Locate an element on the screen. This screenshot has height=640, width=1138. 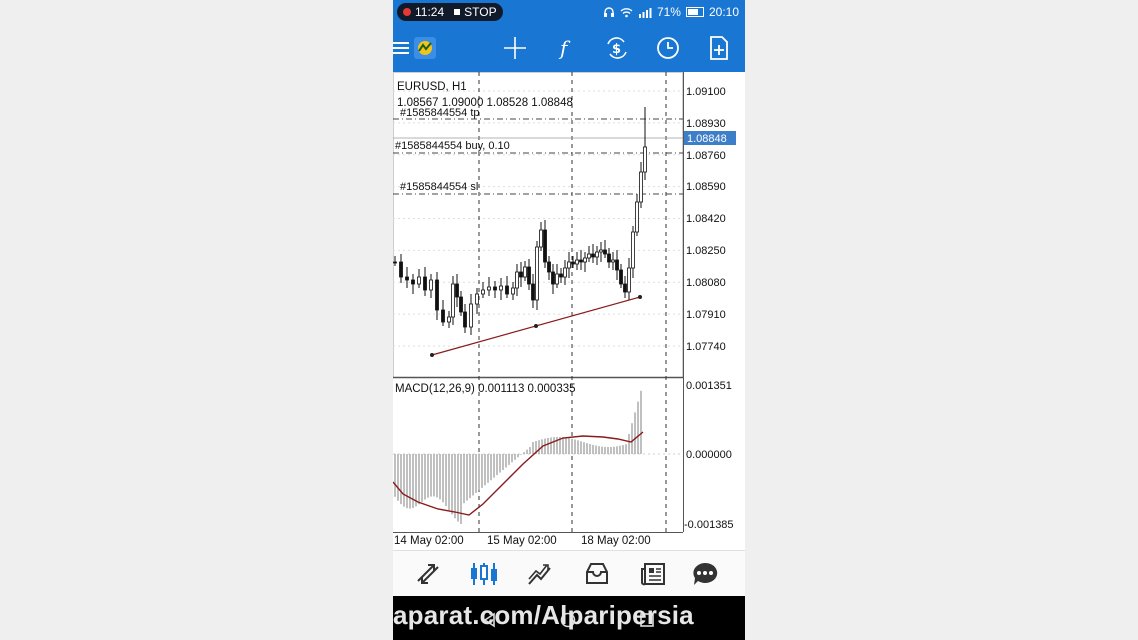
price-tick: 1.08590 is located at coordinates (706, 187).